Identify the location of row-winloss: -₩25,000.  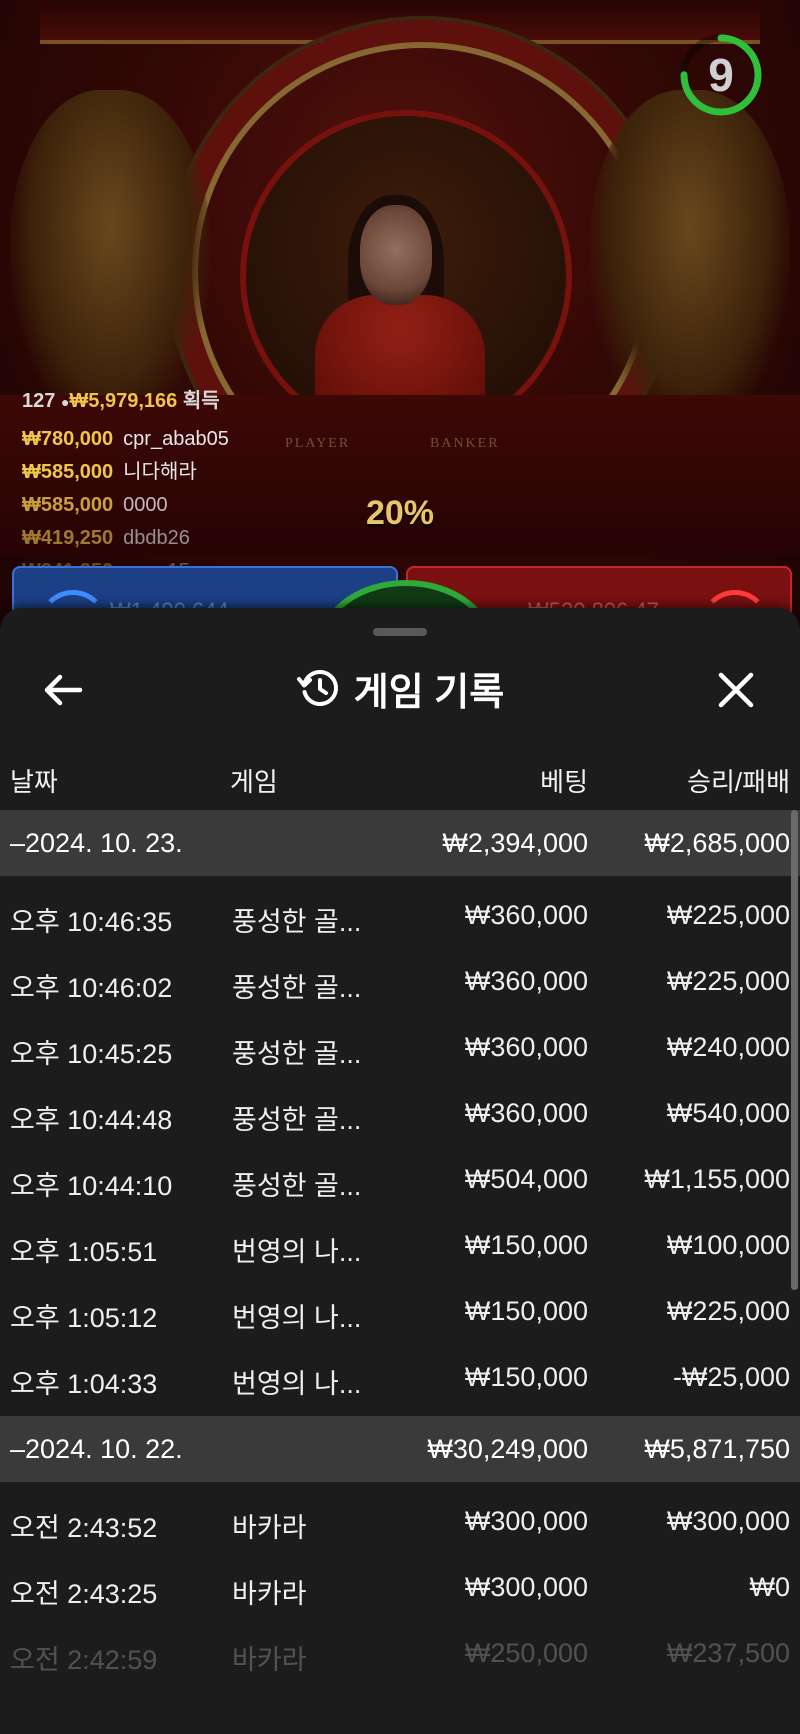
(731, 1377).